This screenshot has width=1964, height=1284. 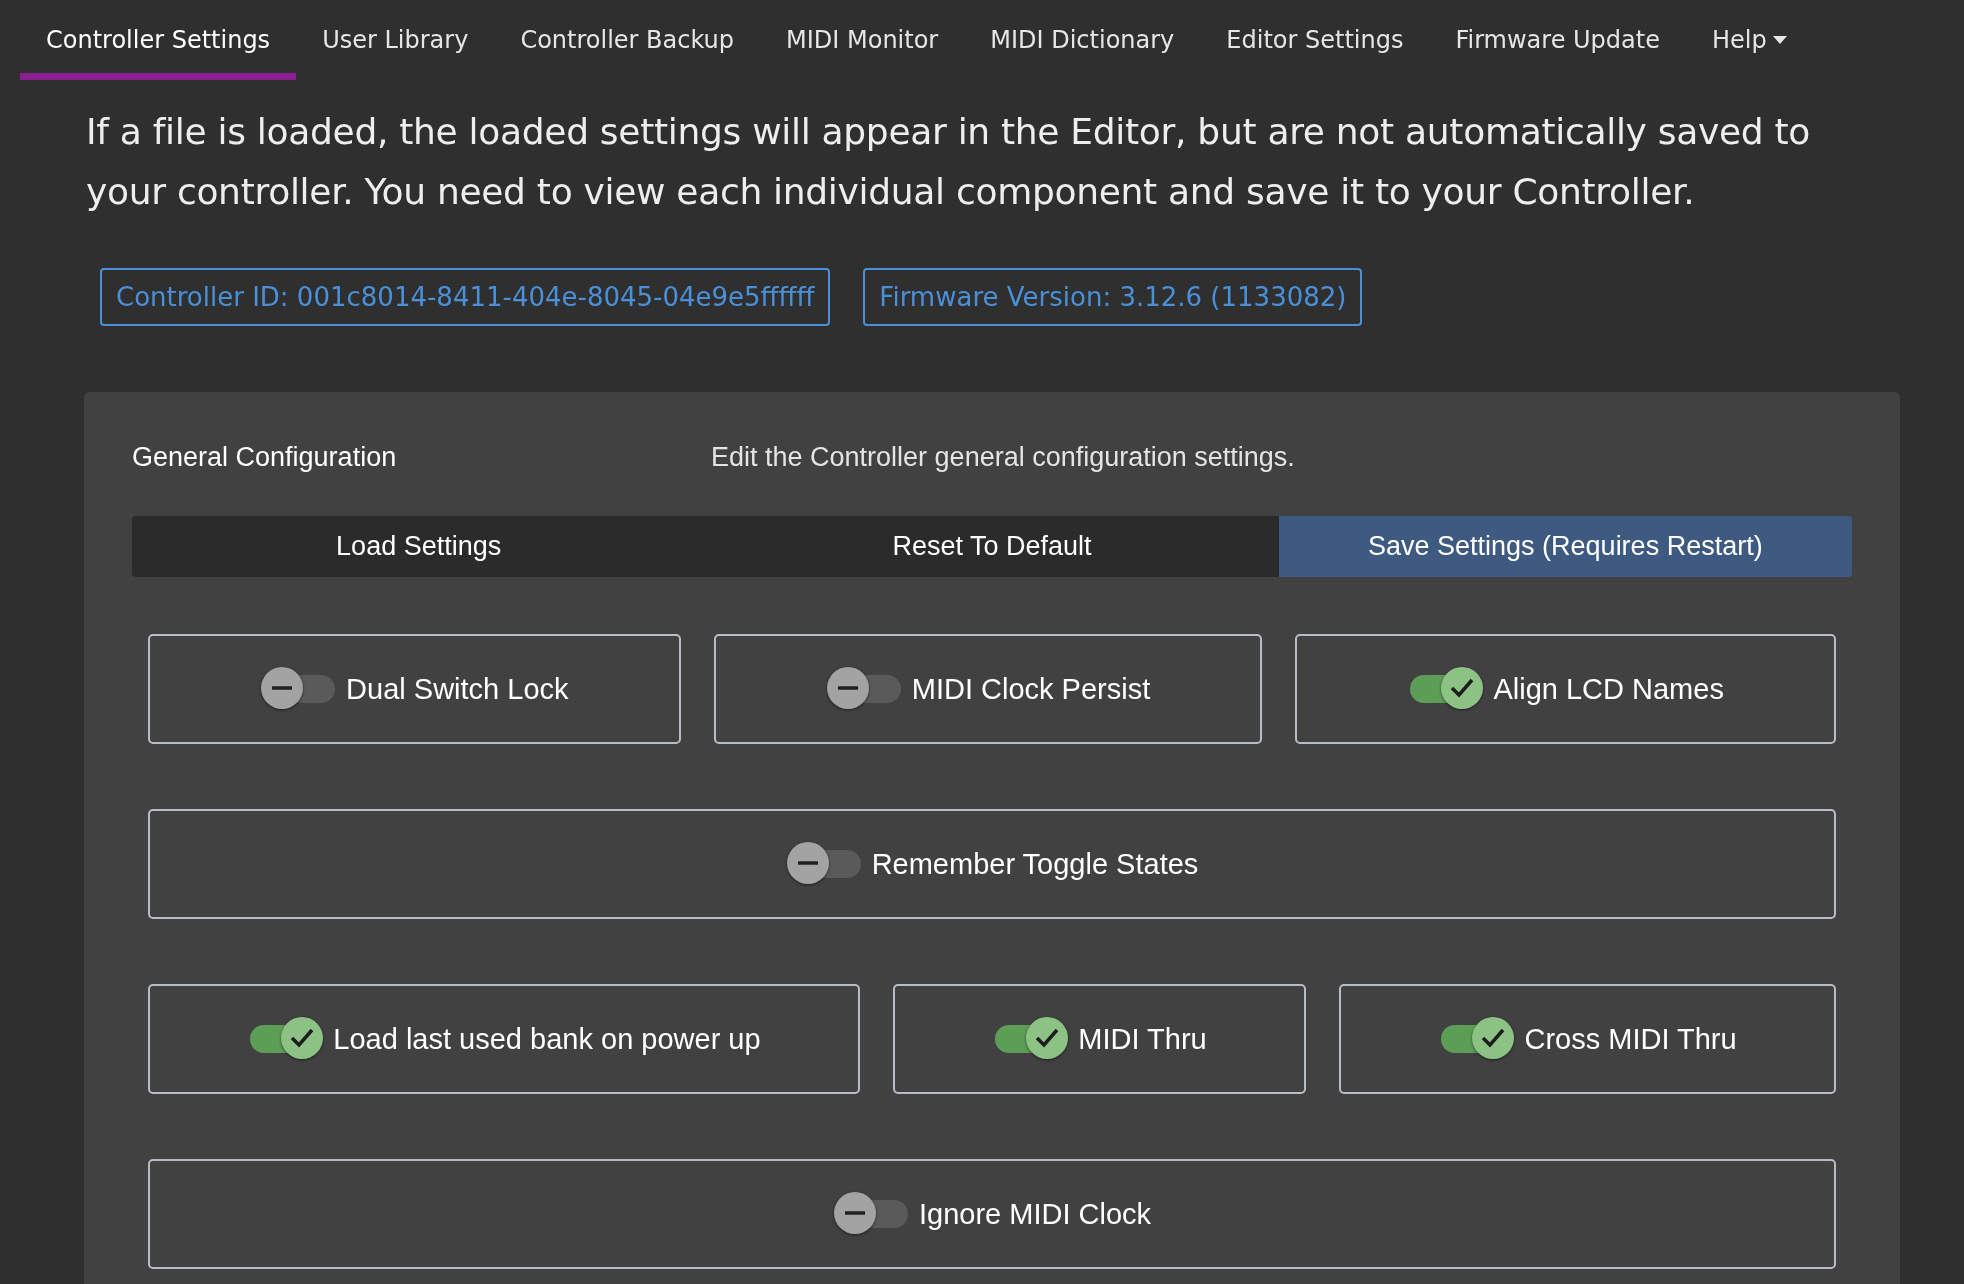 What do you see at coordinates (1315, 40) in the screenshot?
I see `nav-tab: Editor Settings` at bounding box center [1315, 40].